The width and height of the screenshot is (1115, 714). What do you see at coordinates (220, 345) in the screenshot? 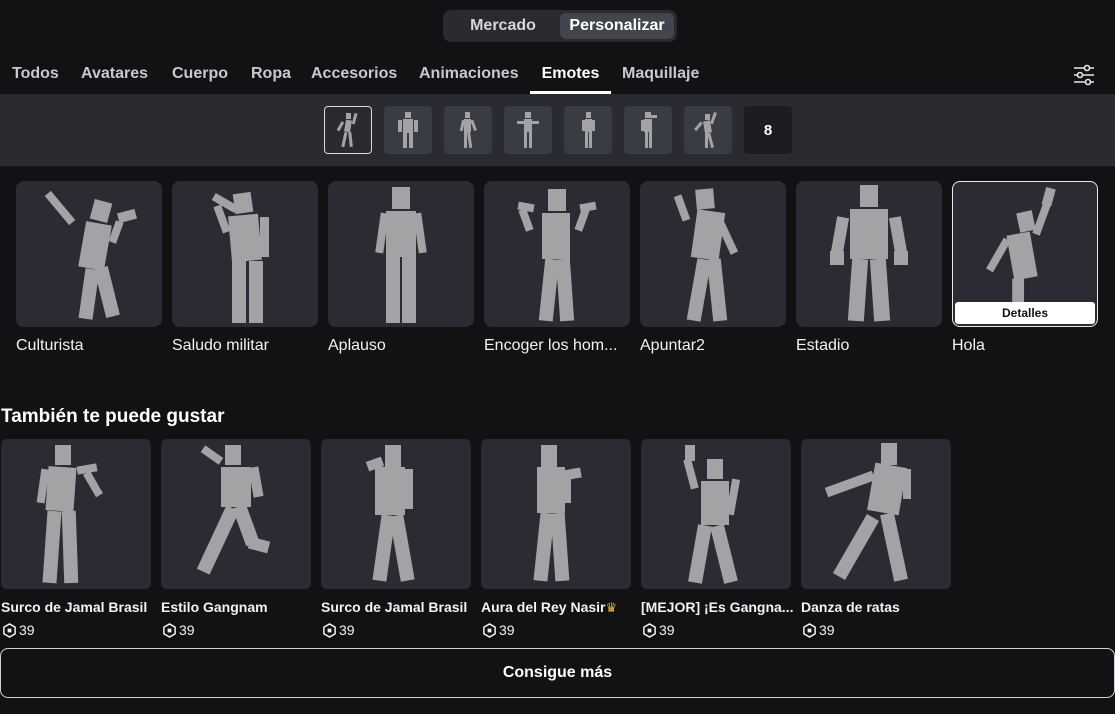
I see `emote-name: Saludo militar` at bounding box center [220, 345].